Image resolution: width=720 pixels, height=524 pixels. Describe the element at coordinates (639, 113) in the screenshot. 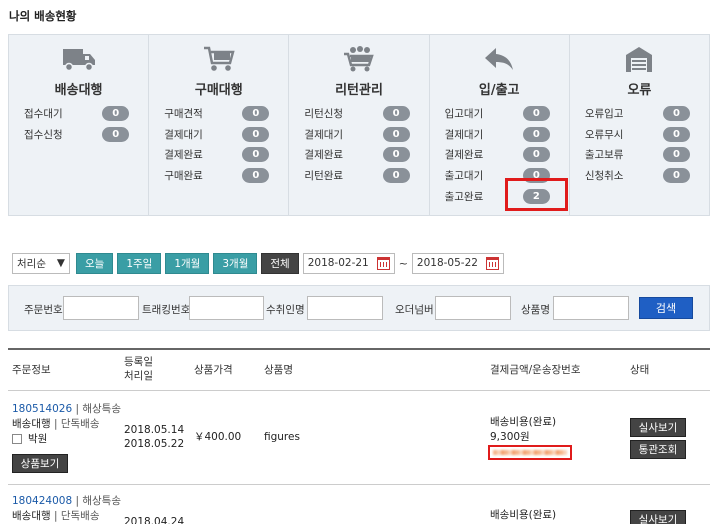

I see `status-row: 오류입고 0` at that location.